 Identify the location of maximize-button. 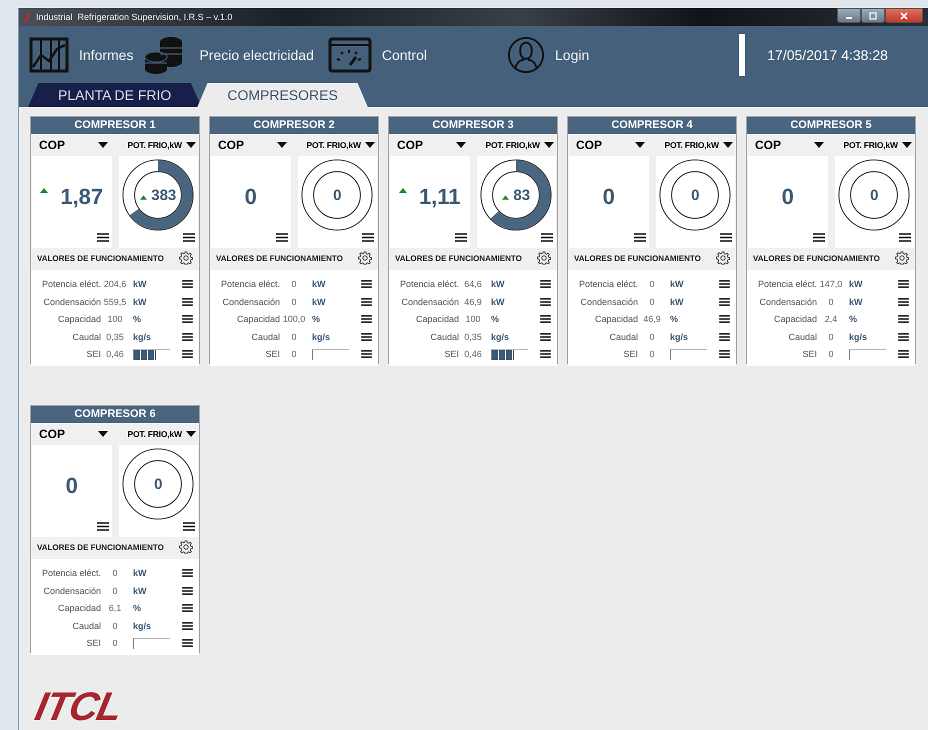
(873, 15).